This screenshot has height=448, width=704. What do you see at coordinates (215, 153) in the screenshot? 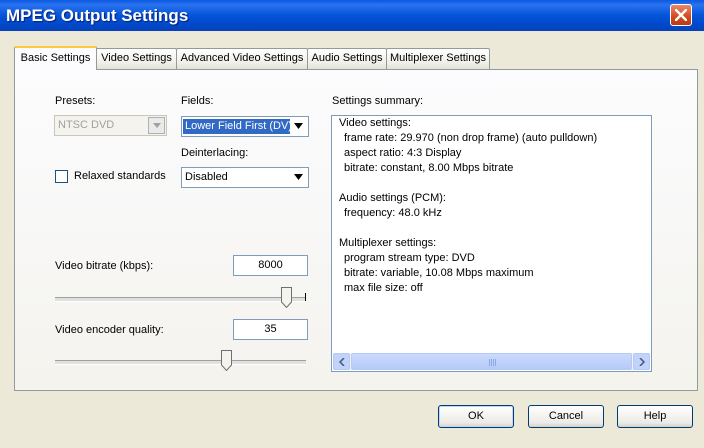
I see `deinterlacing-label: Deinterlacing:` at bounding box center [215, 153].